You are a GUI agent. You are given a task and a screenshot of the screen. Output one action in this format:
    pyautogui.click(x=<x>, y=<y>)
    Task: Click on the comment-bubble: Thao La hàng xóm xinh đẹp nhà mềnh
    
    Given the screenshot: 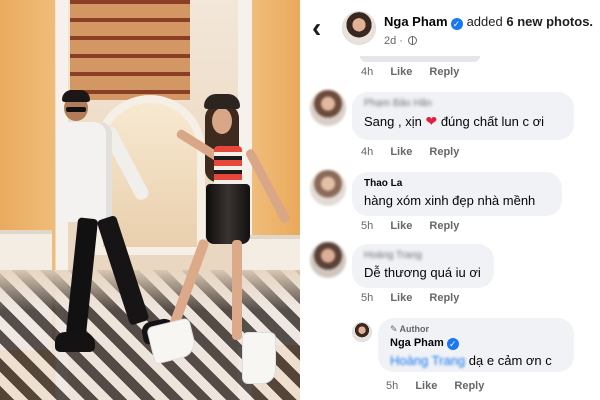 What is the action you would take?
    pyautogui.click(x=457, y=194)
    